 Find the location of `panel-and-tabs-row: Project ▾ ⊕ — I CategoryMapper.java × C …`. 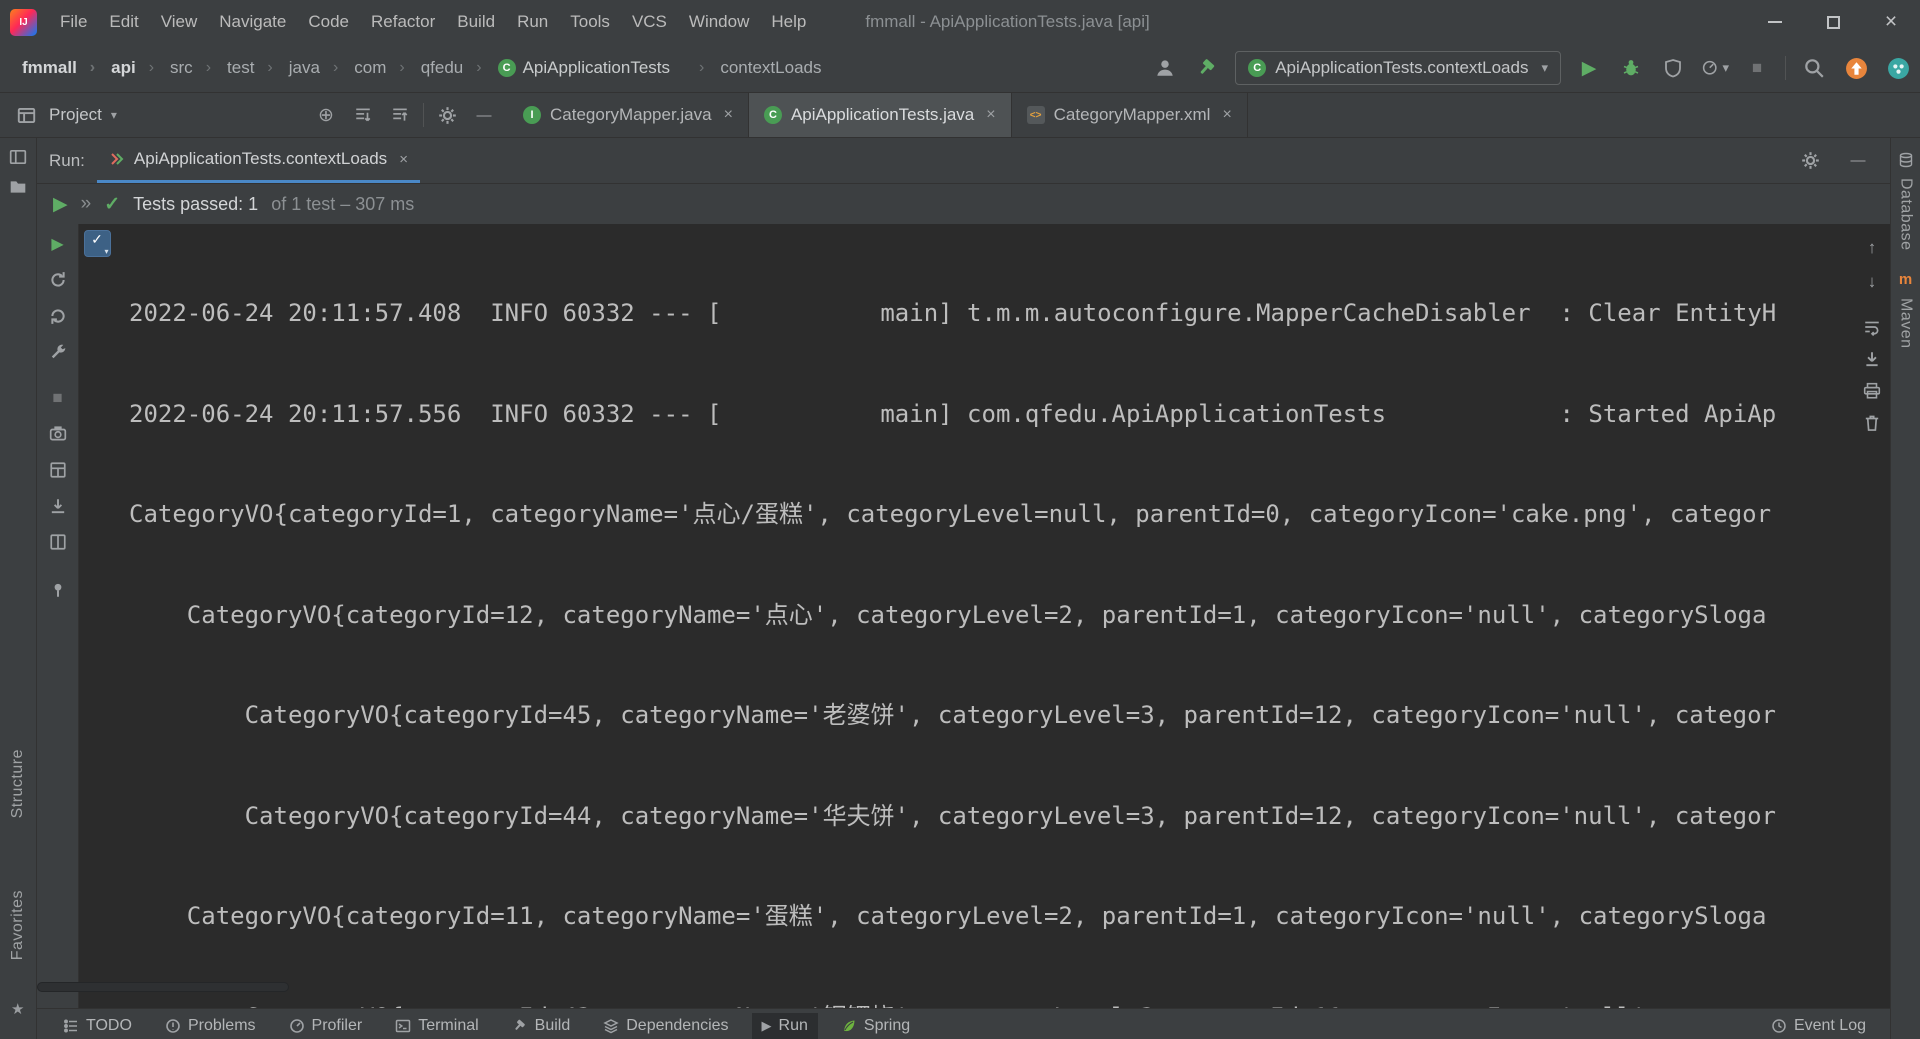

panel-and-tabs-row: Project ▾ ⊕ — I CategoryMapper.java × C … is located at coordinates (960, 115).